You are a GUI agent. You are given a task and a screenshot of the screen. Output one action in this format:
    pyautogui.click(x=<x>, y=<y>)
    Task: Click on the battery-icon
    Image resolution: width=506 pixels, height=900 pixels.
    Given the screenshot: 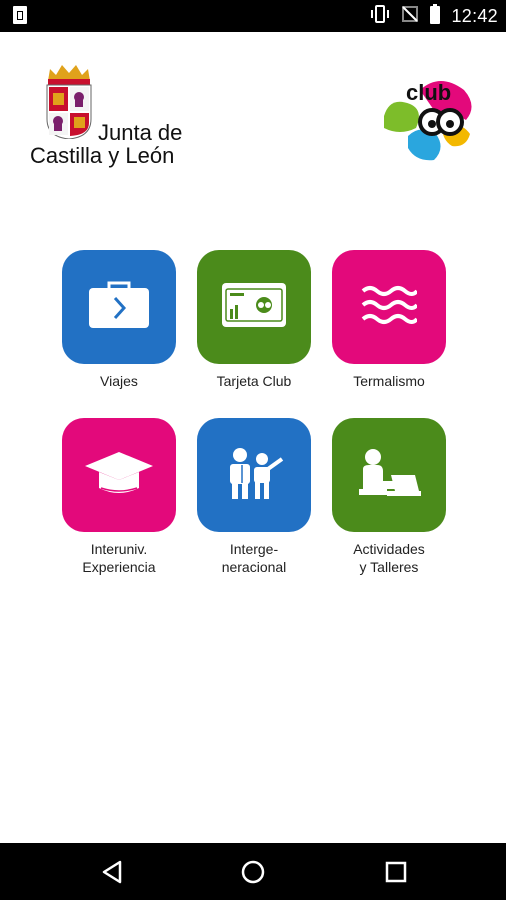 What is the action you would take?
    pyautogui.click(x=435, y=16)
    